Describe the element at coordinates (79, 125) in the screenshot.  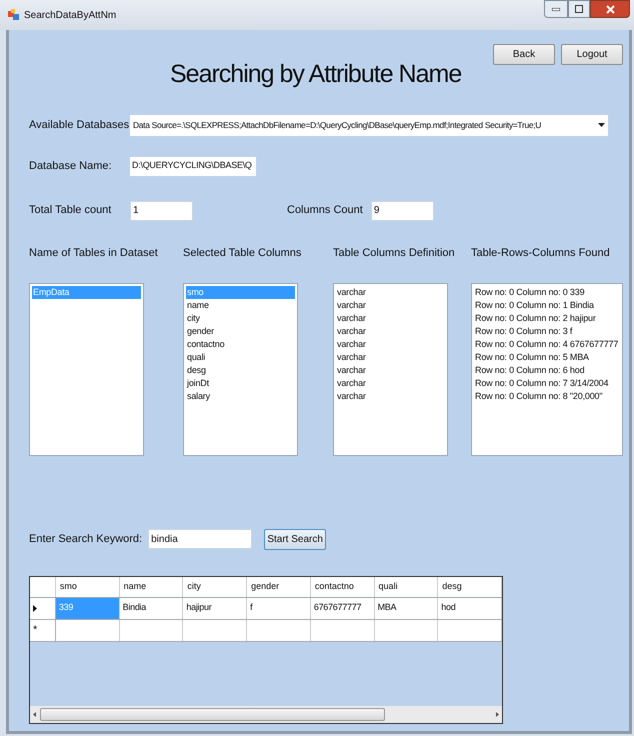
I see `field-label: Available Databases` at that location.